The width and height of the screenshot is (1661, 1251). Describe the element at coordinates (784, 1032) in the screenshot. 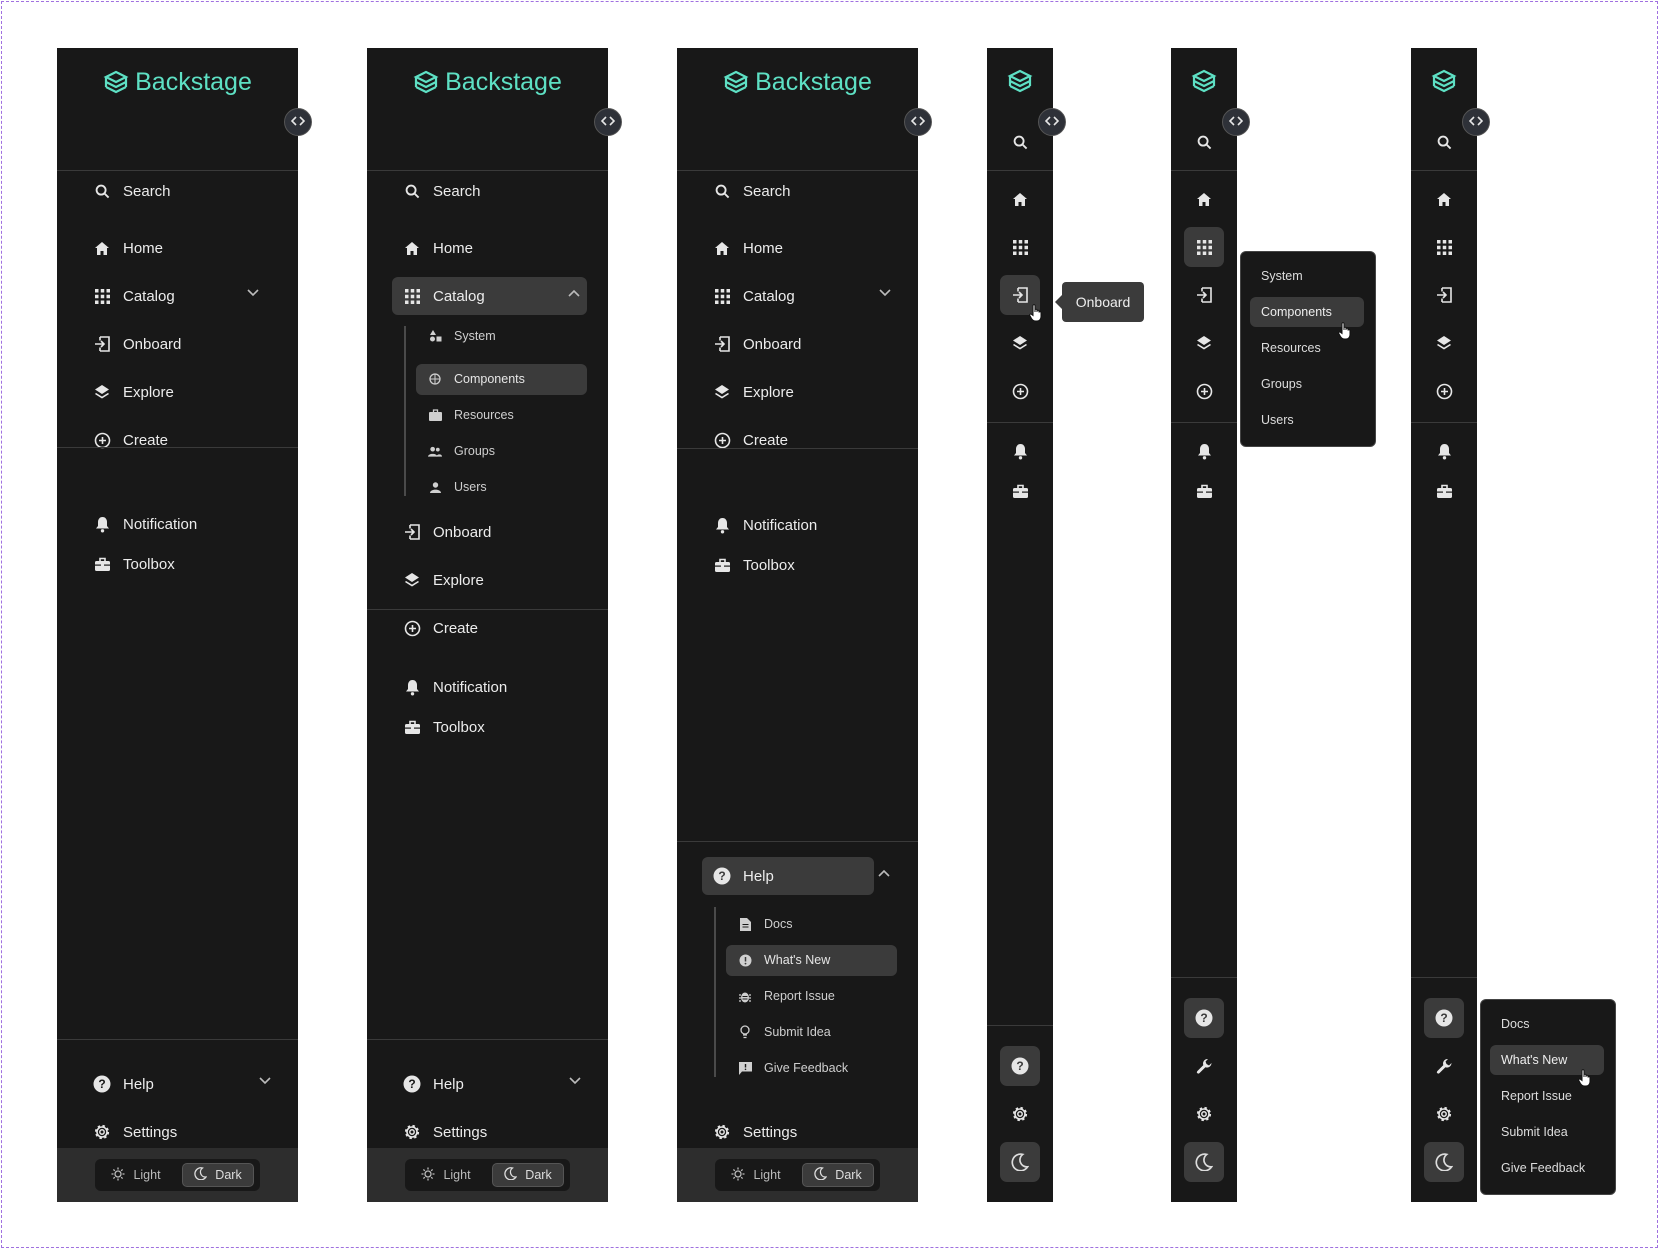

I see `help-sub-submit-idea: Submit Idea` at that location.